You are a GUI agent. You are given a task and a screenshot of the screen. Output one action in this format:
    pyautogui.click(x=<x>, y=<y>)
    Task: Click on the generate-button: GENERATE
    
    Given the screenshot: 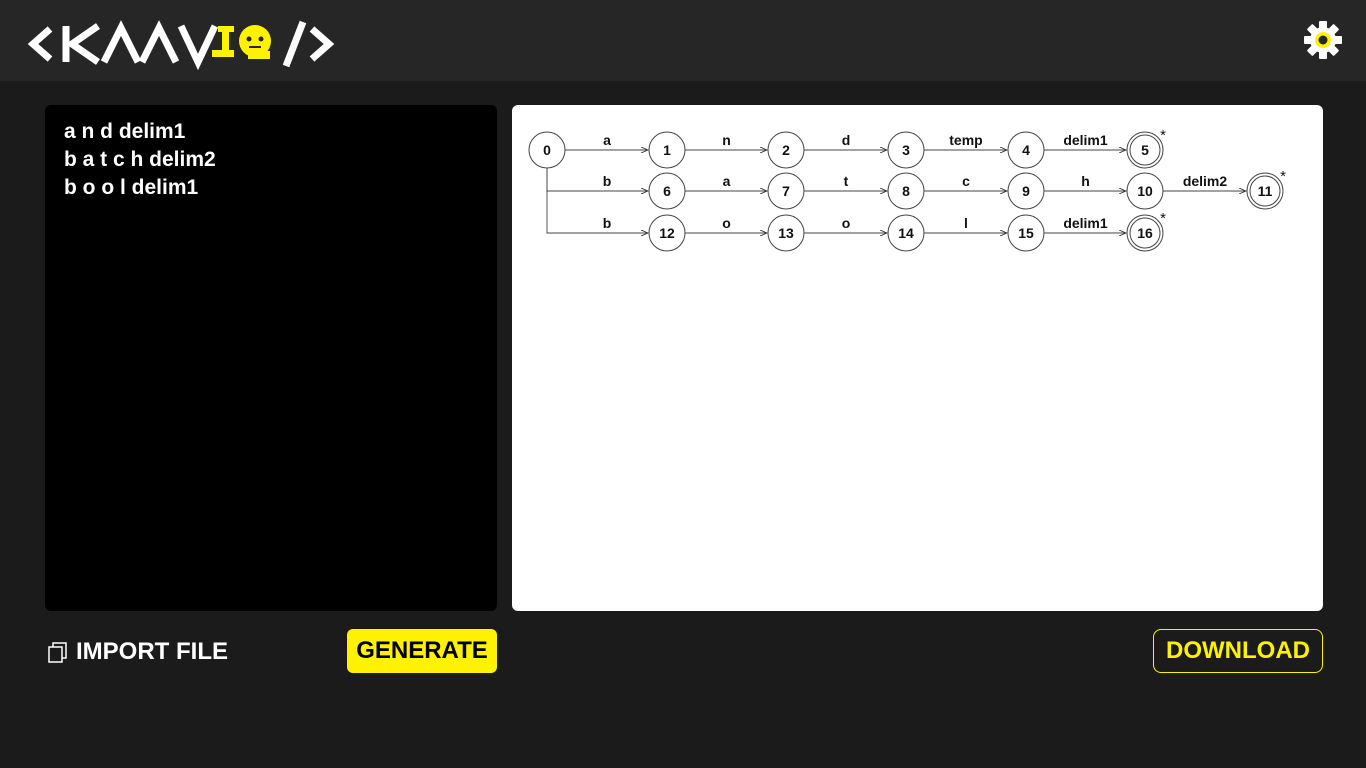 What is the action you would take?
    pyautogui.click(x=422, y=651)
    